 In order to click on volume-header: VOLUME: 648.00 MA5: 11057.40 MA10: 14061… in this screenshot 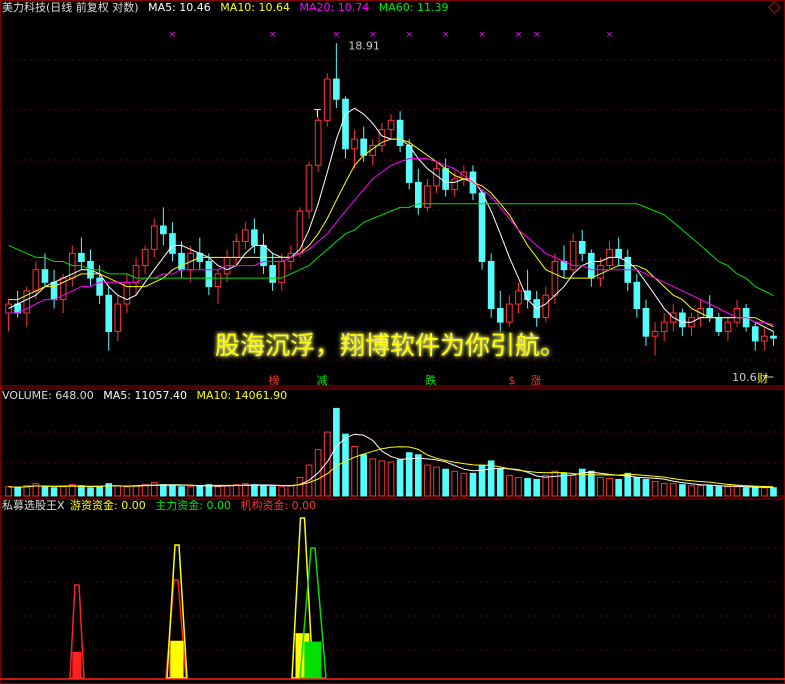, I will do `click(147, 396)`.